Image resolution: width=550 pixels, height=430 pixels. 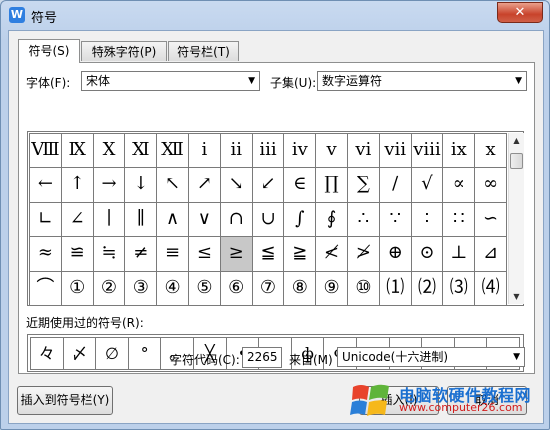 I want to click on font-label: 字体(F):, so click(x=48, y=83).